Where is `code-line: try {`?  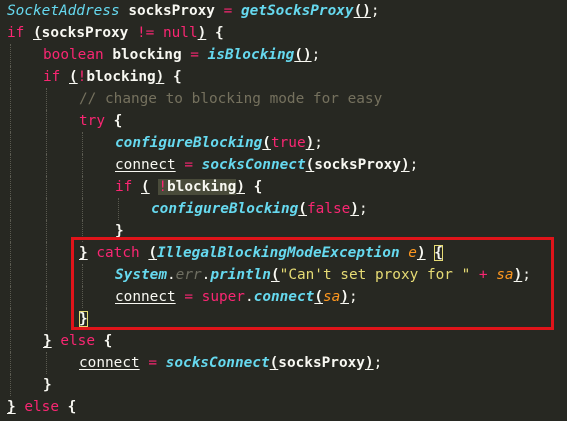 code-line: try { is located at coordinates (283, 121).